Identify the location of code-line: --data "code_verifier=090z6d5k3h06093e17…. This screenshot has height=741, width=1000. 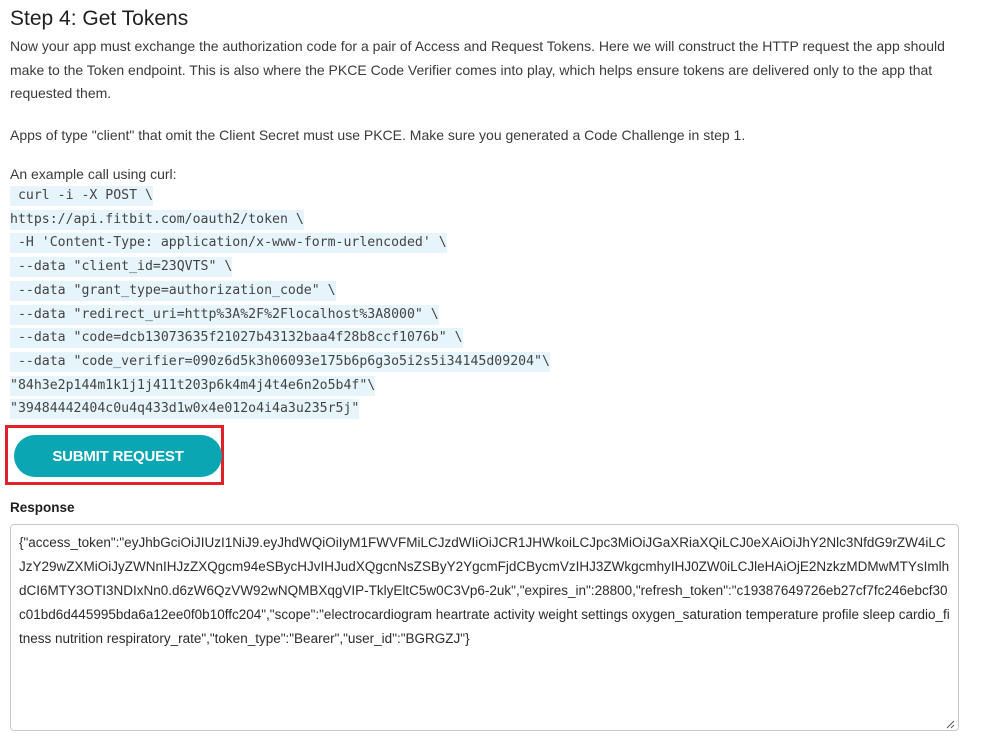
(490, 362).